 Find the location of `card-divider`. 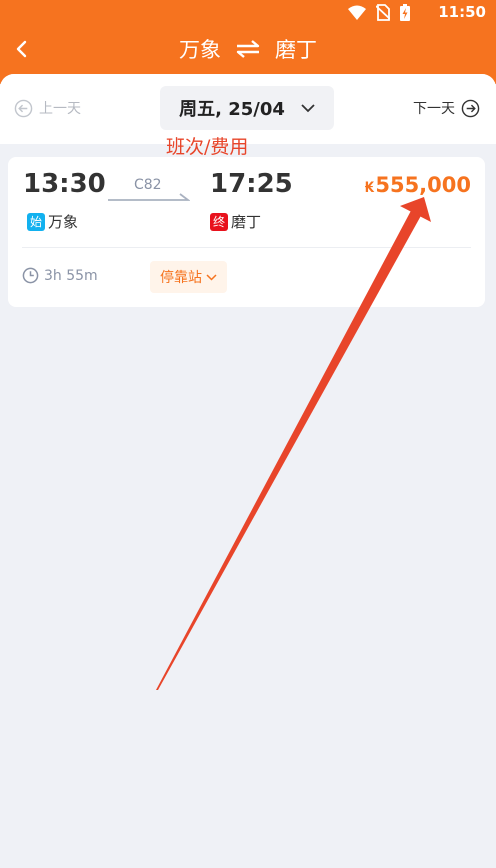

card-divider is located at coordinates (246, 247).